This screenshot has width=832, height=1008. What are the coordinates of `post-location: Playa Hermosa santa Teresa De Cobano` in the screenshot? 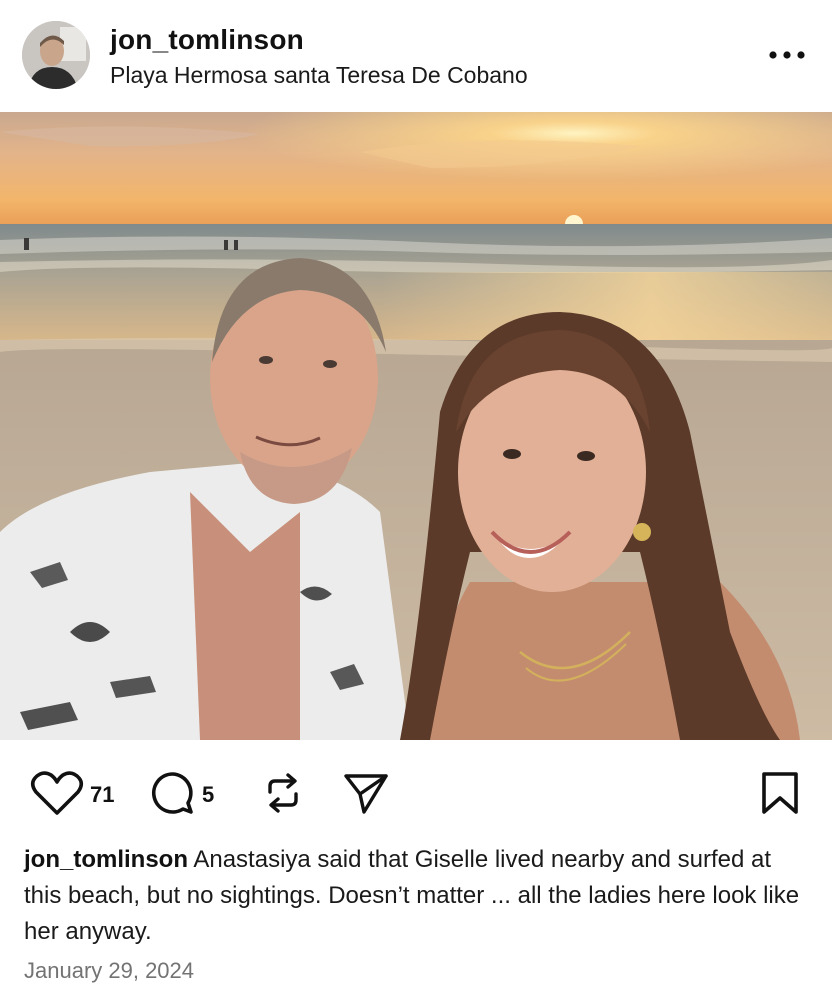 It's located at (319, 75).